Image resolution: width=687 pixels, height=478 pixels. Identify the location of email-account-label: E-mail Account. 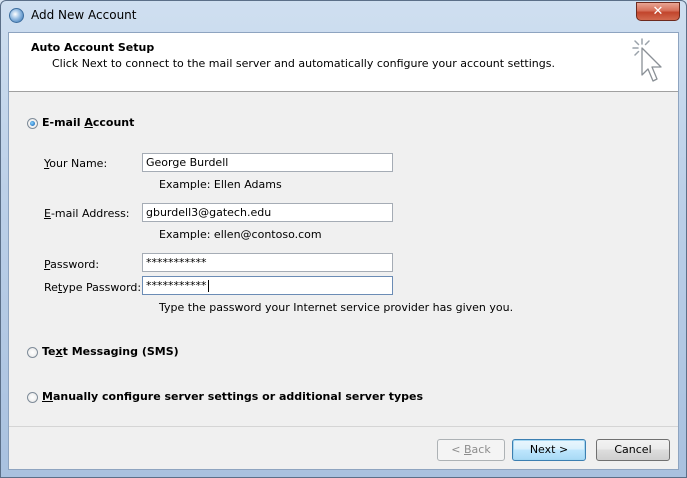
(88, 122).